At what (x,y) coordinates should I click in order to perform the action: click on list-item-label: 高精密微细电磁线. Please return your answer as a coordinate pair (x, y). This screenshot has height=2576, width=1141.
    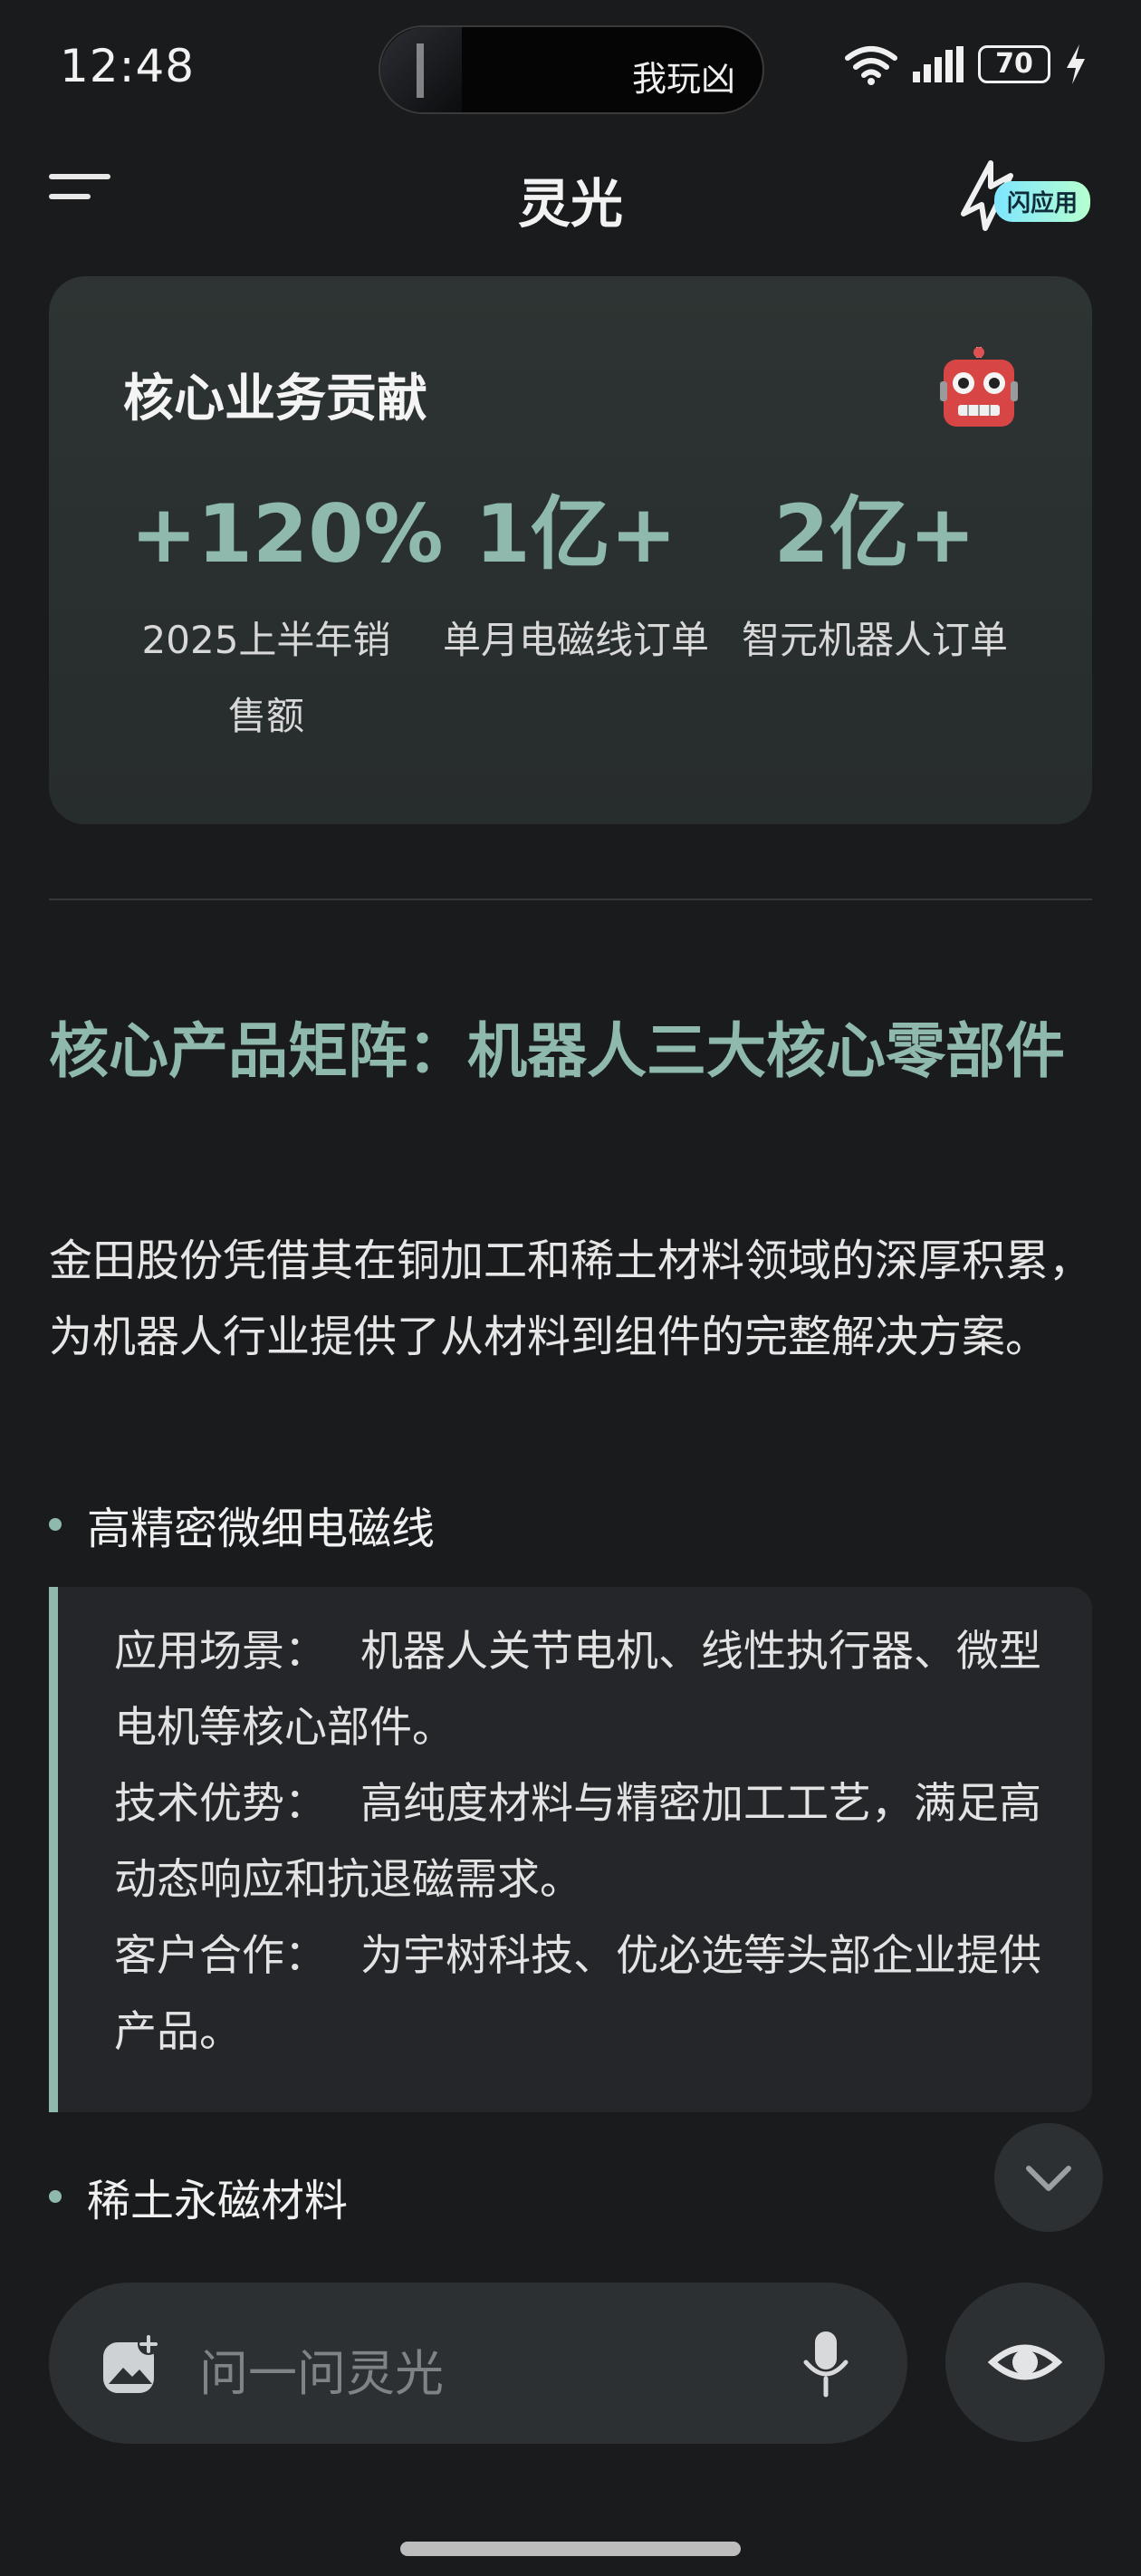
    Looking at the image, I should click on (262, 1529).